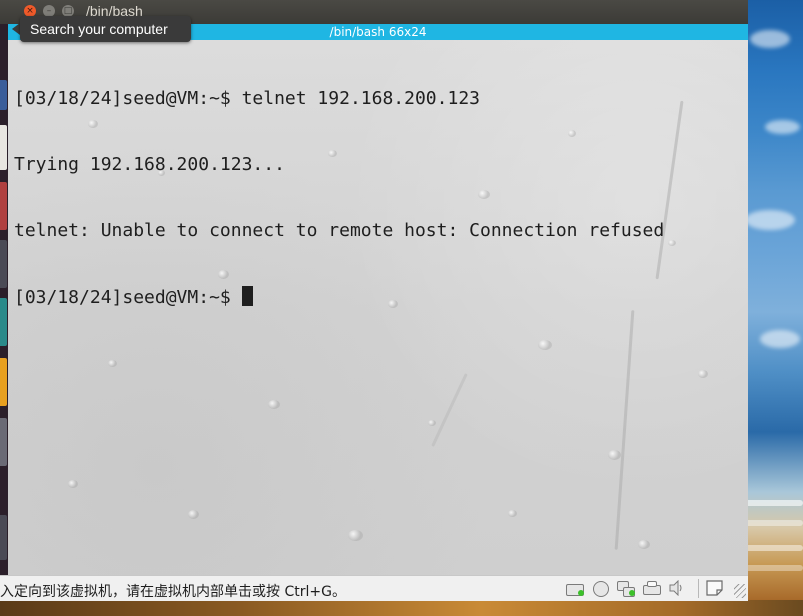 The image size is (803, 616). I want to click on status-message: 入定向到该虚拟机，请在虚拟机内部单击或按 Ctrl+G。, so click(173, 592).